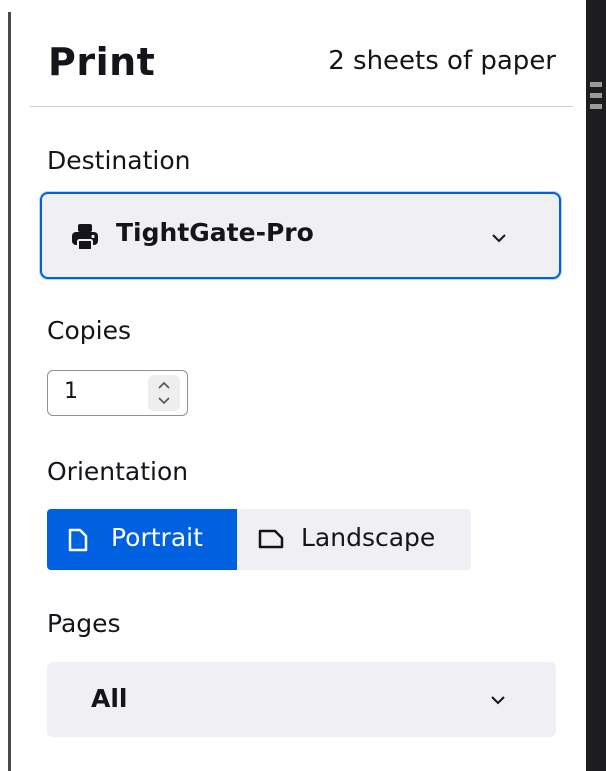 This screenshot has width=606, height=771. What do you see at coordinates (117, 393) in the screenshot?
I see `copies-stepper: 1` at bounding box center [117, 393].